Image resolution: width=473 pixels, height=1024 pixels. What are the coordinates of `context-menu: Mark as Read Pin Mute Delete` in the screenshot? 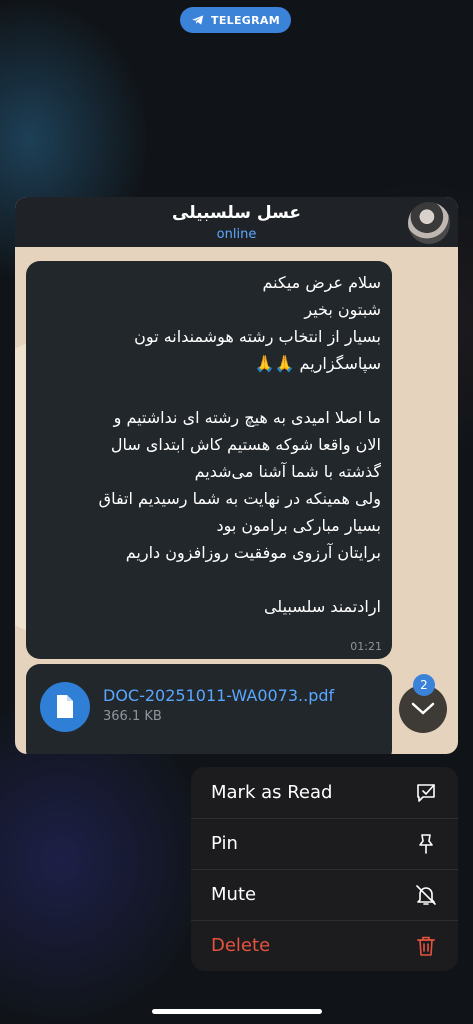 It's located at (324, 869).